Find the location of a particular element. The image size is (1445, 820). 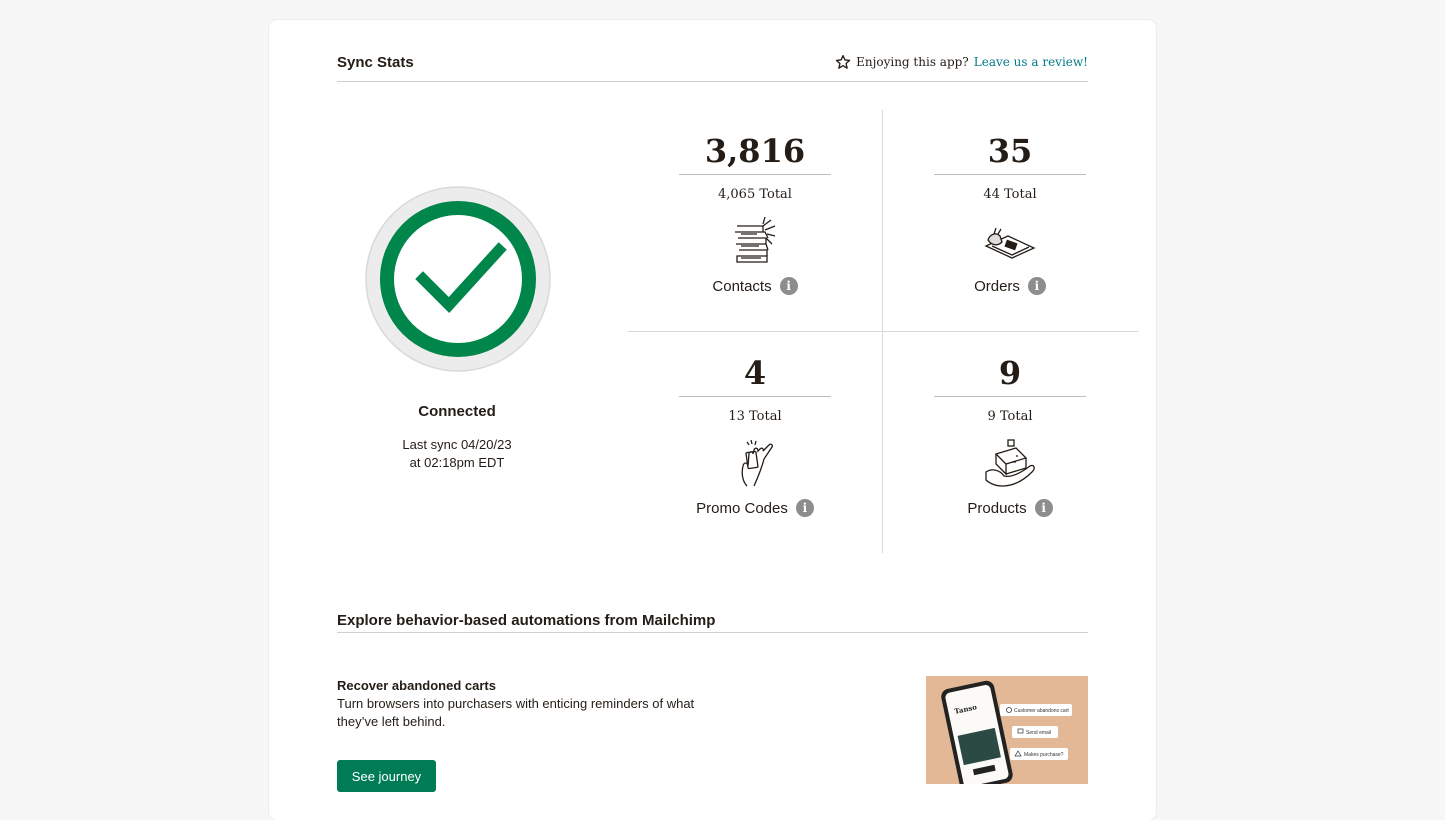

contacts-info-icon: i is located at coordinates (788, 286).